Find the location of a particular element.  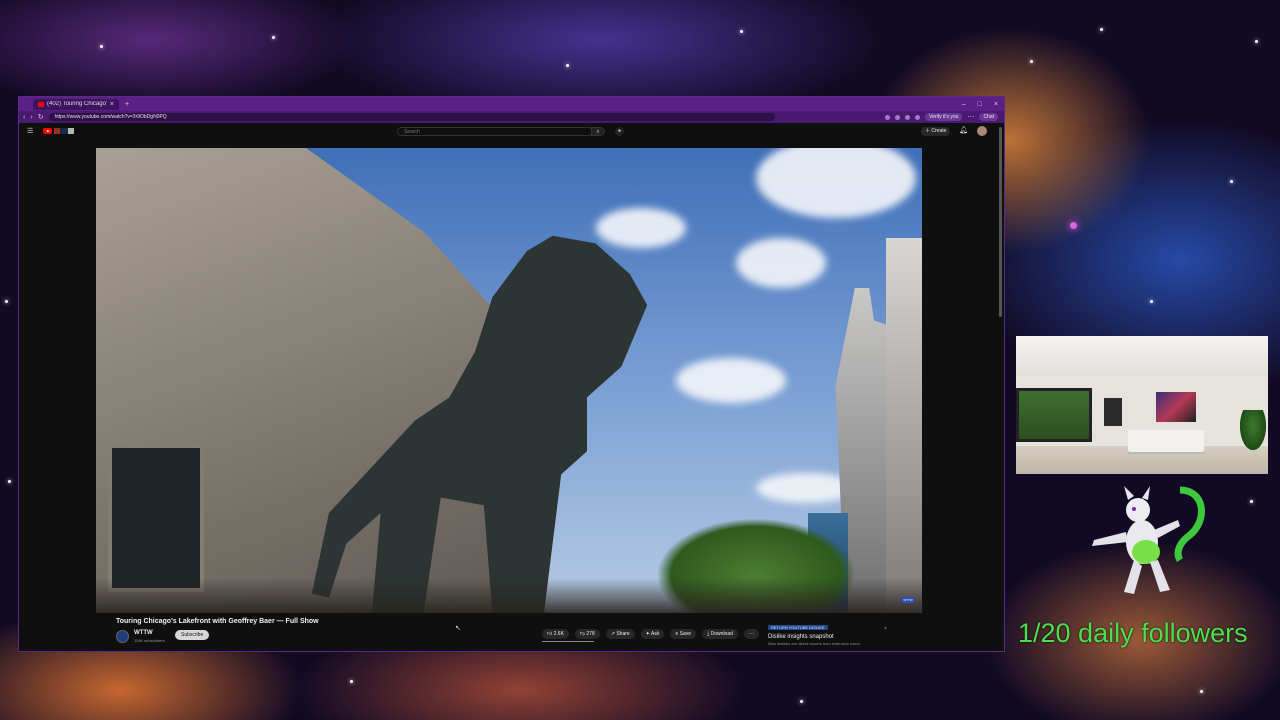

room-window is located at coordinates (1054, 415).